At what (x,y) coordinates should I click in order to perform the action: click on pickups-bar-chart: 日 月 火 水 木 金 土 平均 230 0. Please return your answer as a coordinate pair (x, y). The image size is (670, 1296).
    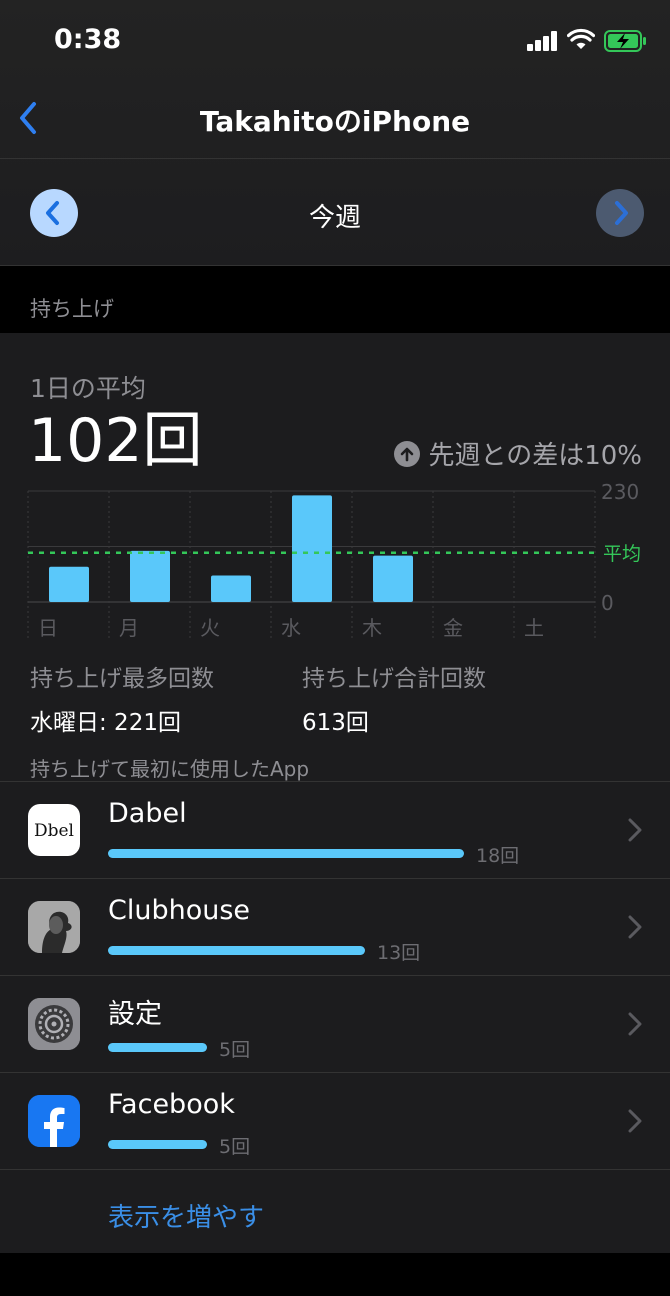
    Looking at the image, I should click on (334, 562).